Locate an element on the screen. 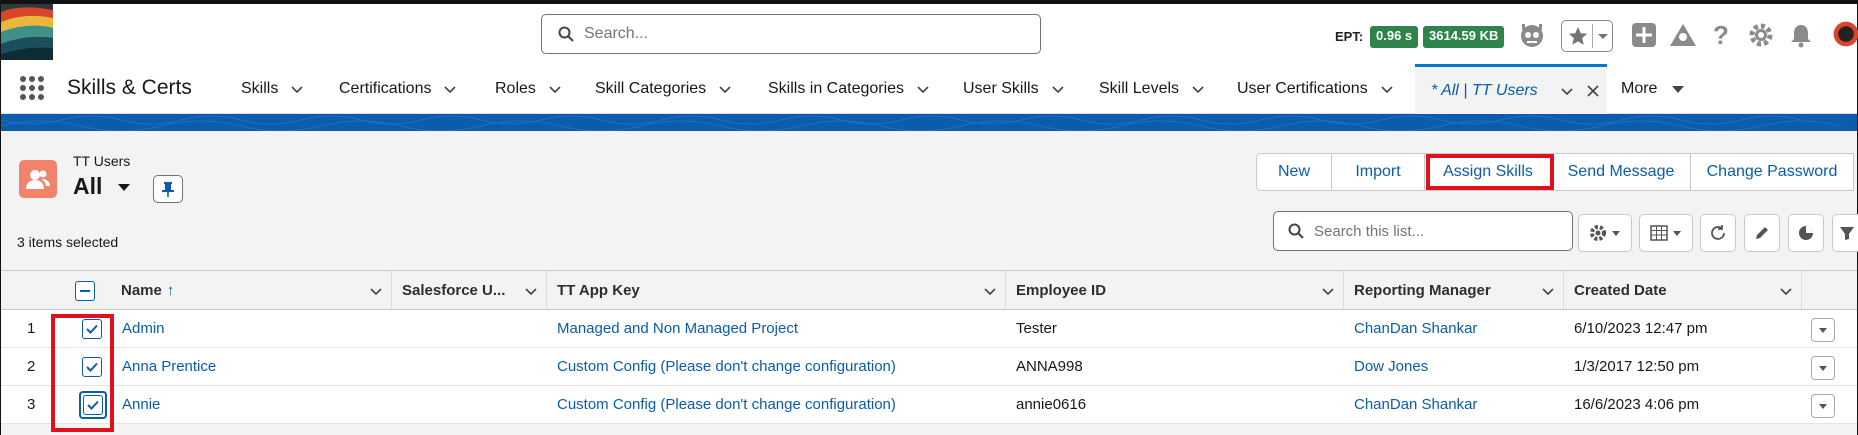 Image resolution: width=1858 pixels, height=435 pixels. selected-count: 3 items selected is located at coordinates (68, 242).